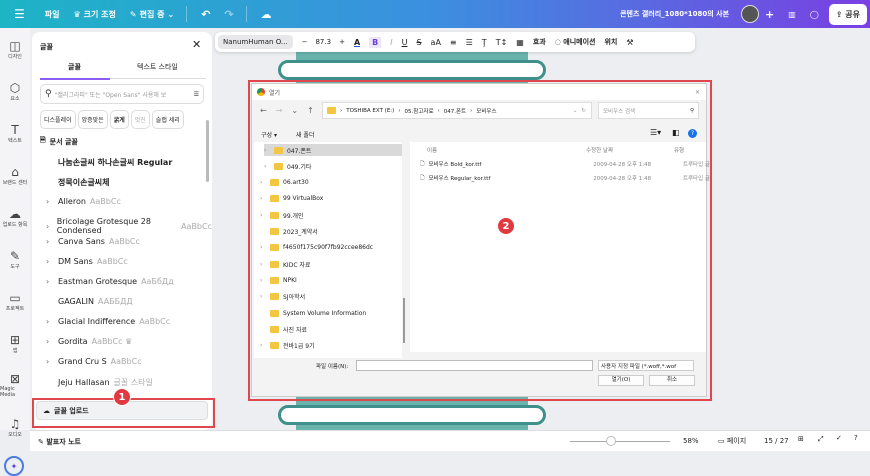 Image resolution: width=870 pixels, height=476 pixels. I want to click on list-icon: ☰, so click(469, 42).